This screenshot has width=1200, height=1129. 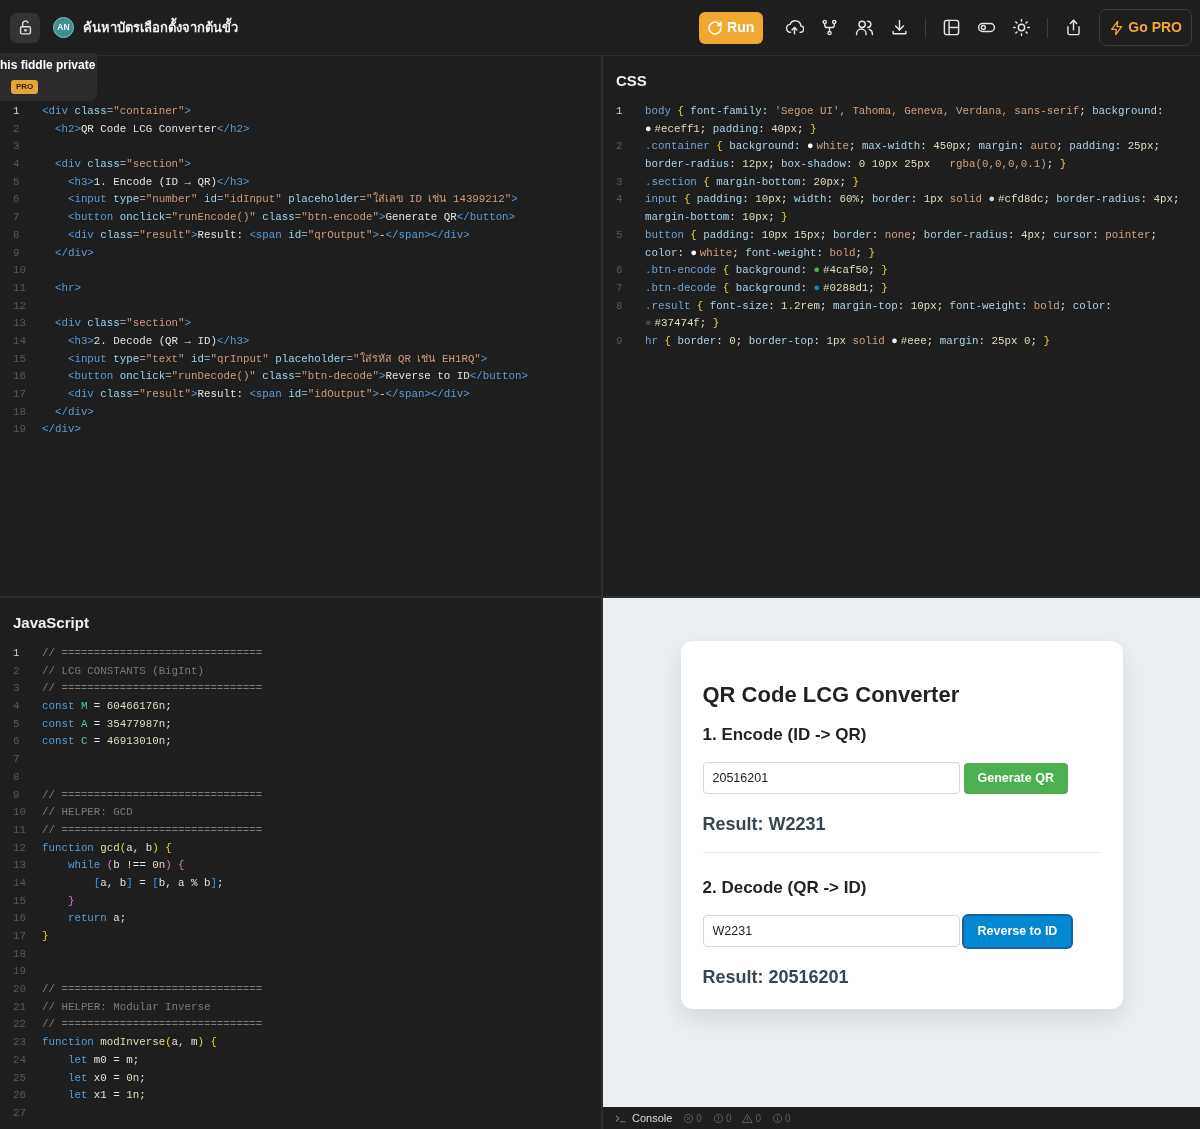 What do you see at coordinates (158, 341) in the screenshot?
I see `code-line: <h3>2. Decode (QR → ID)</h3>` at bounding box center [158, 341].